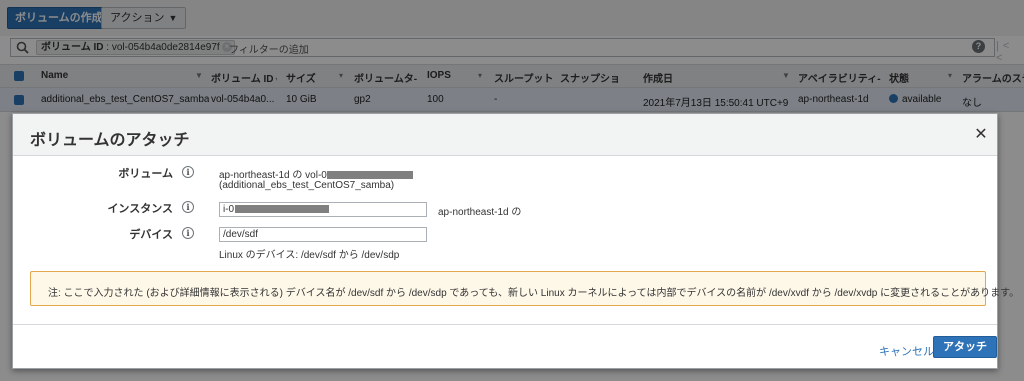 The image size is (1024, 381). I want to click on dialog-divider, so click(505, 324).